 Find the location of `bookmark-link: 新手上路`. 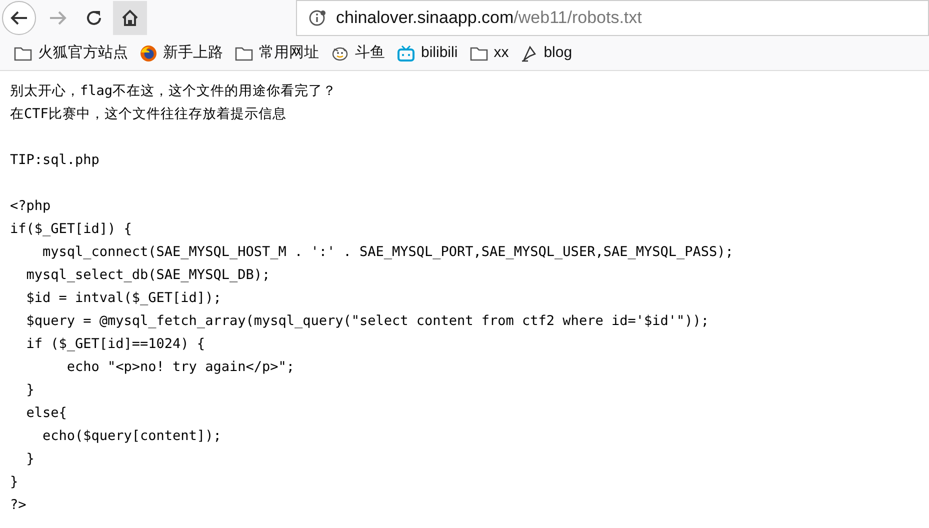

bookmark-link: 新手上路 is located at coordinates (181, 53).